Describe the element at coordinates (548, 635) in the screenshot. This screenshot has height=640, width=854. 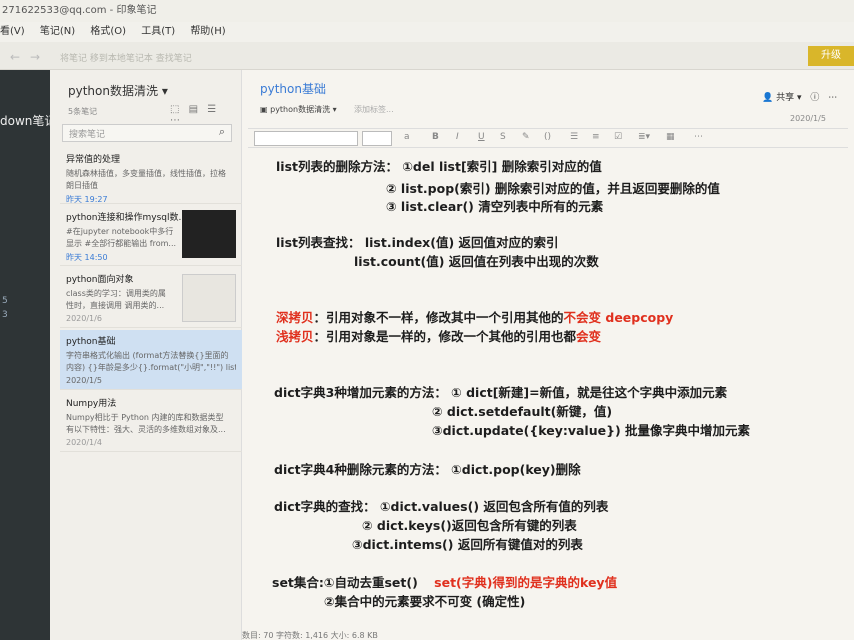
I see `status-bar: 数目: 70 字符数: 1,416 大小: 6.8 KB` at that location.